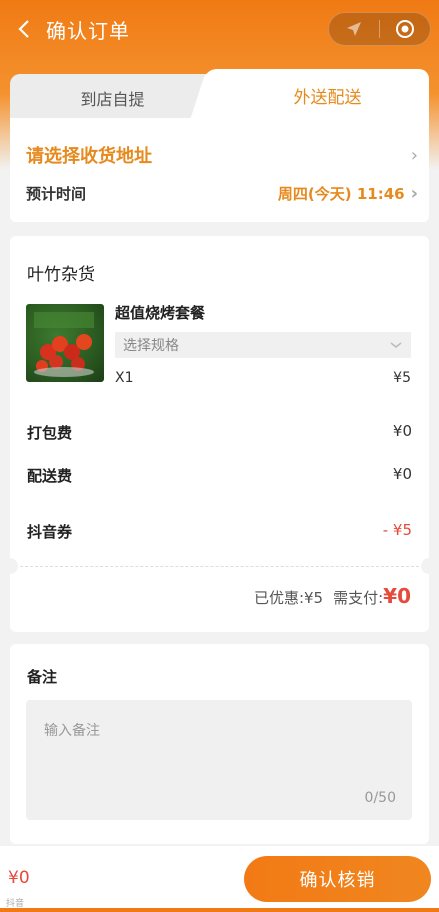 Image resolution: width=439 pixels, height=912 pixels. Describe the element at coordinates (72, 731) in the screenshot. I see `note-placeholder: 输入备注` at that location.